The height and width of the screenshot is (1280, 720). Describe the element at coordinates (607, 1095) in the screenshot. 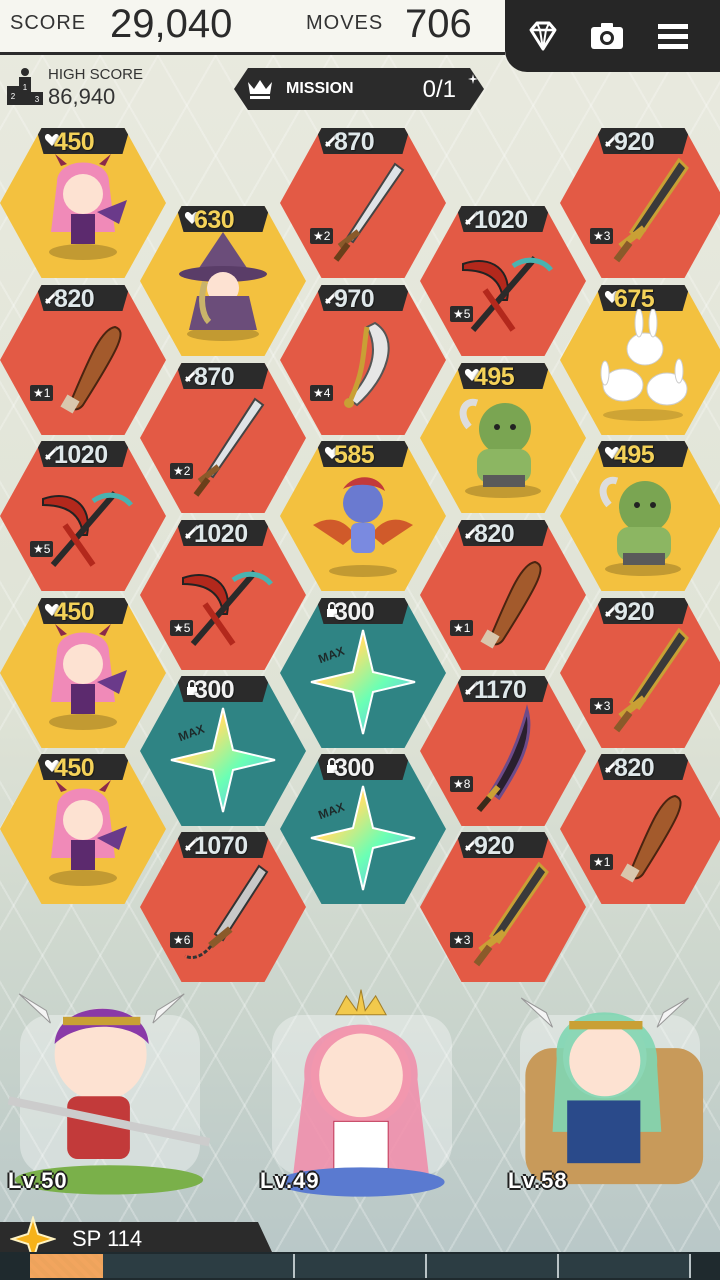

I see `hero-card: Lv.58` at that location.